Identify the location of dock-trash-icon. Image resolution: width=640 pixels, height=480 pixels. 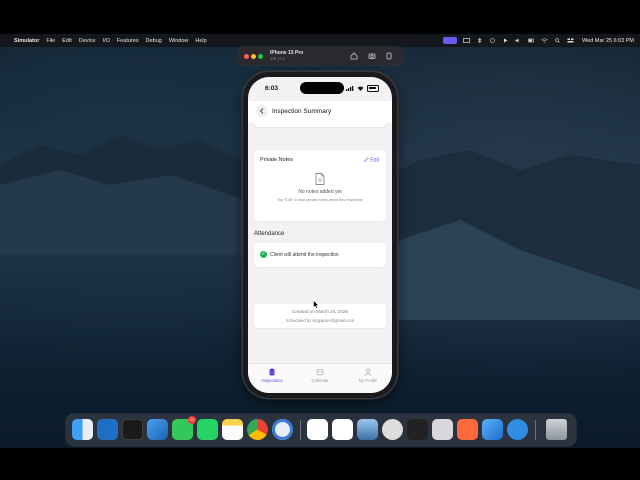
(556, 429).